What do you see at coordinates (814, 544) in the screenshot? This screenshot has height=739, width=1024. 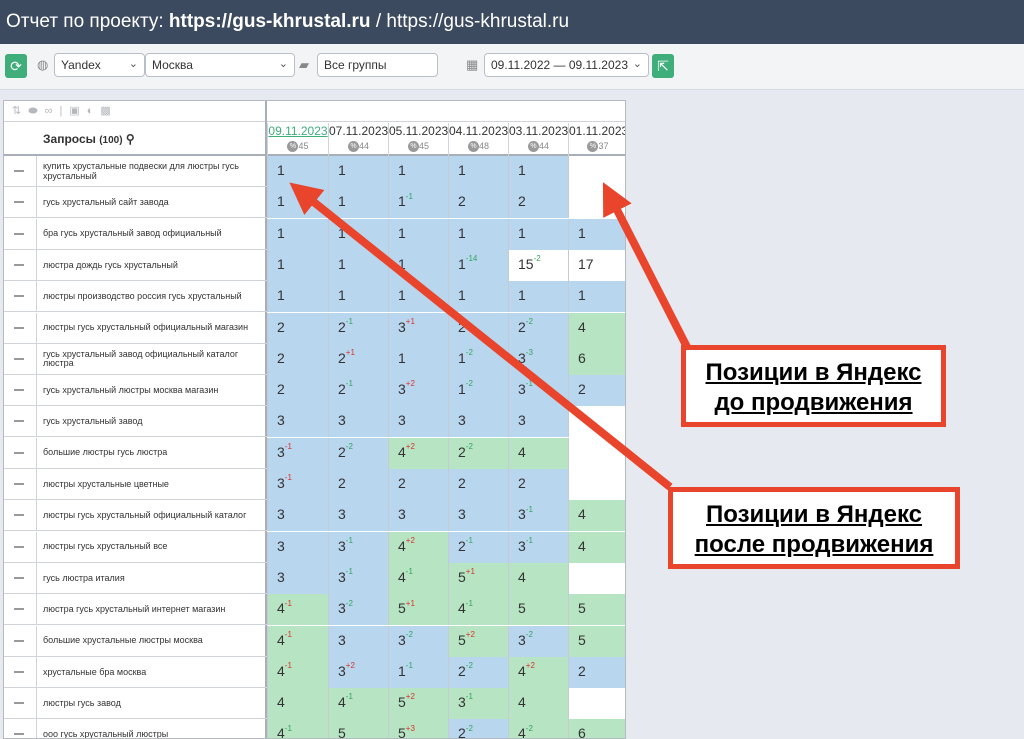 I see `callout-after-line2: после продвижения` at bounding box center [814, 544].